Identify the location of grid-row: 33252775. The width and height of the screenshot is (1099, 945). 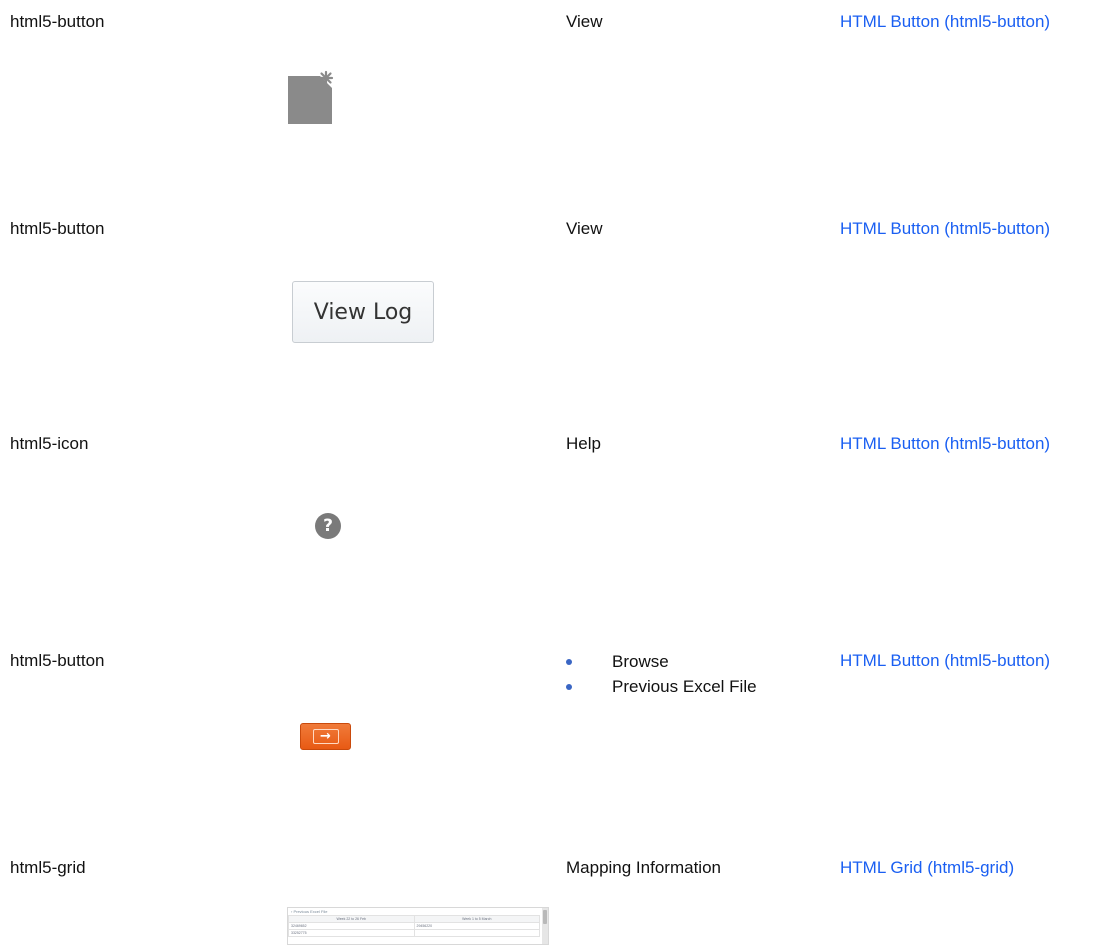
(414, 933).